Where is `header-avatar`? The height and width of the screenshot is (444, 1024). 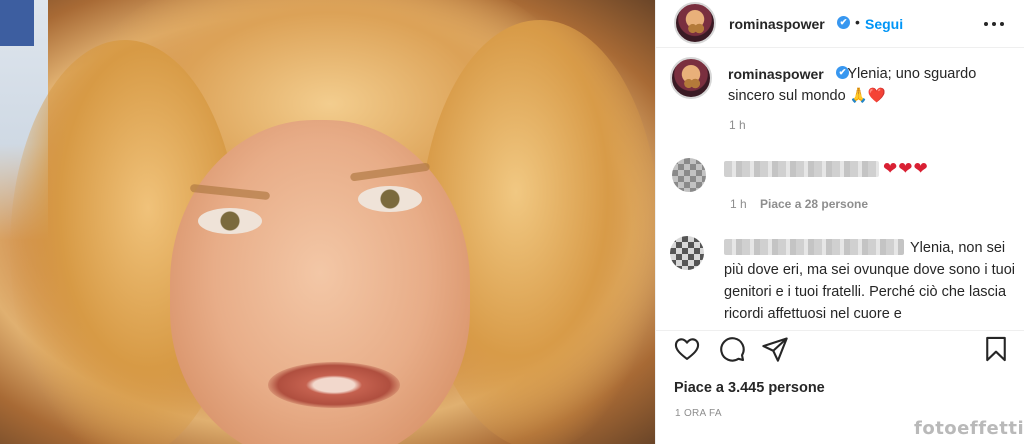
header-avatar is located at coordinates (695, 23).